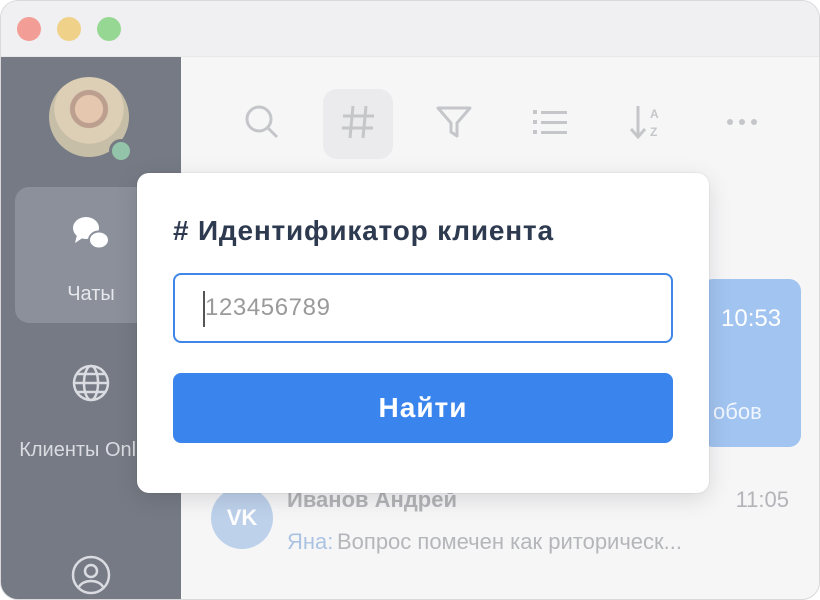 The height and width of the screenshot is (600, 820). Describe the element at coordinates (363, 230) in the screenshot. I see `dialog-title: # Идентификатор клиента` at that location.